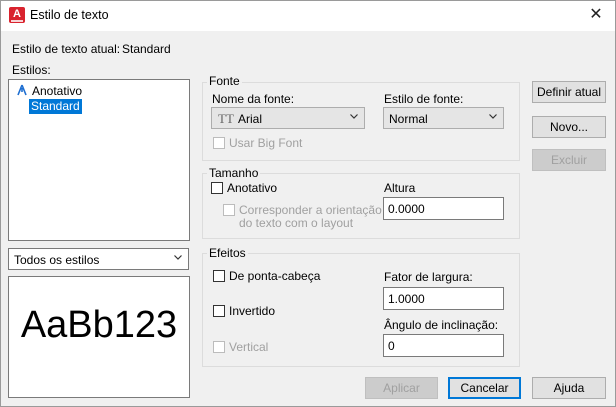  What do you see at coordinates (596, 15) in the screenshot?
I see `close-icon: ✕` at bounding box center [596, 15].